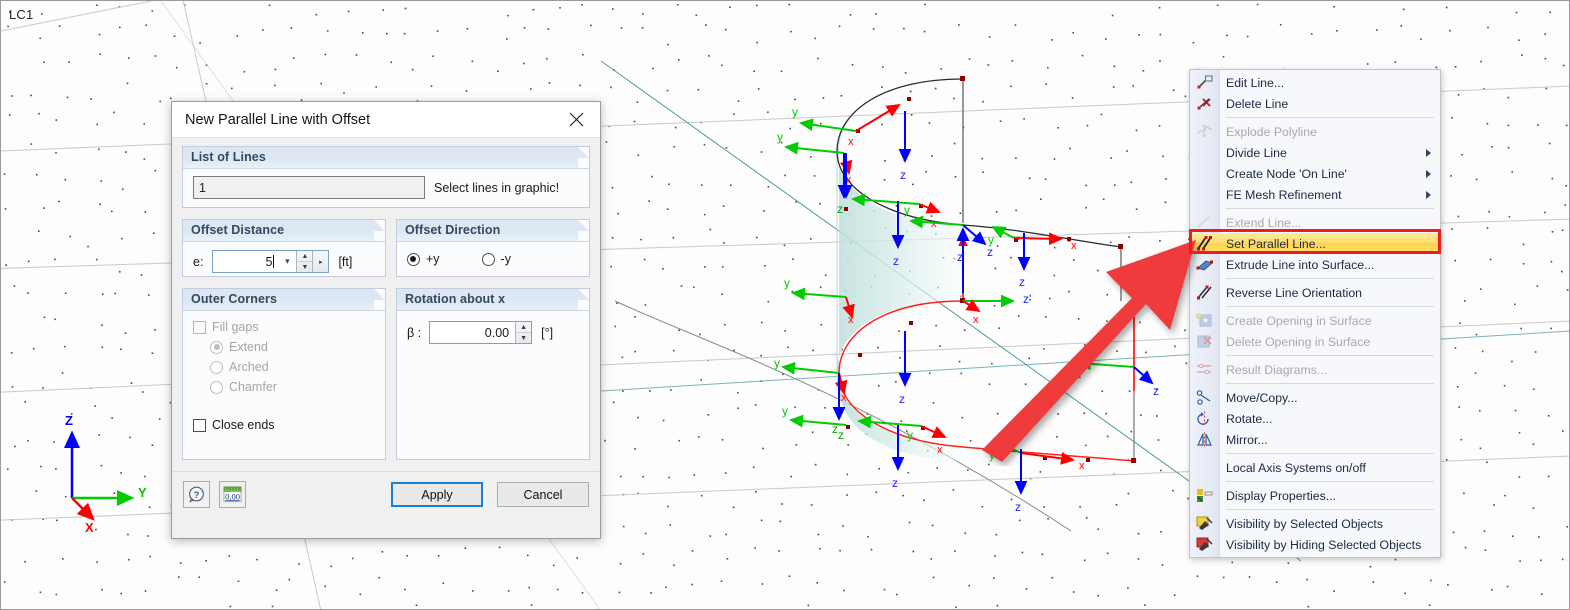  Describe the element at coordinates (284, 327) in the screenshot. I see `fill-gaps-checkbox: Fill gaps` at that location.